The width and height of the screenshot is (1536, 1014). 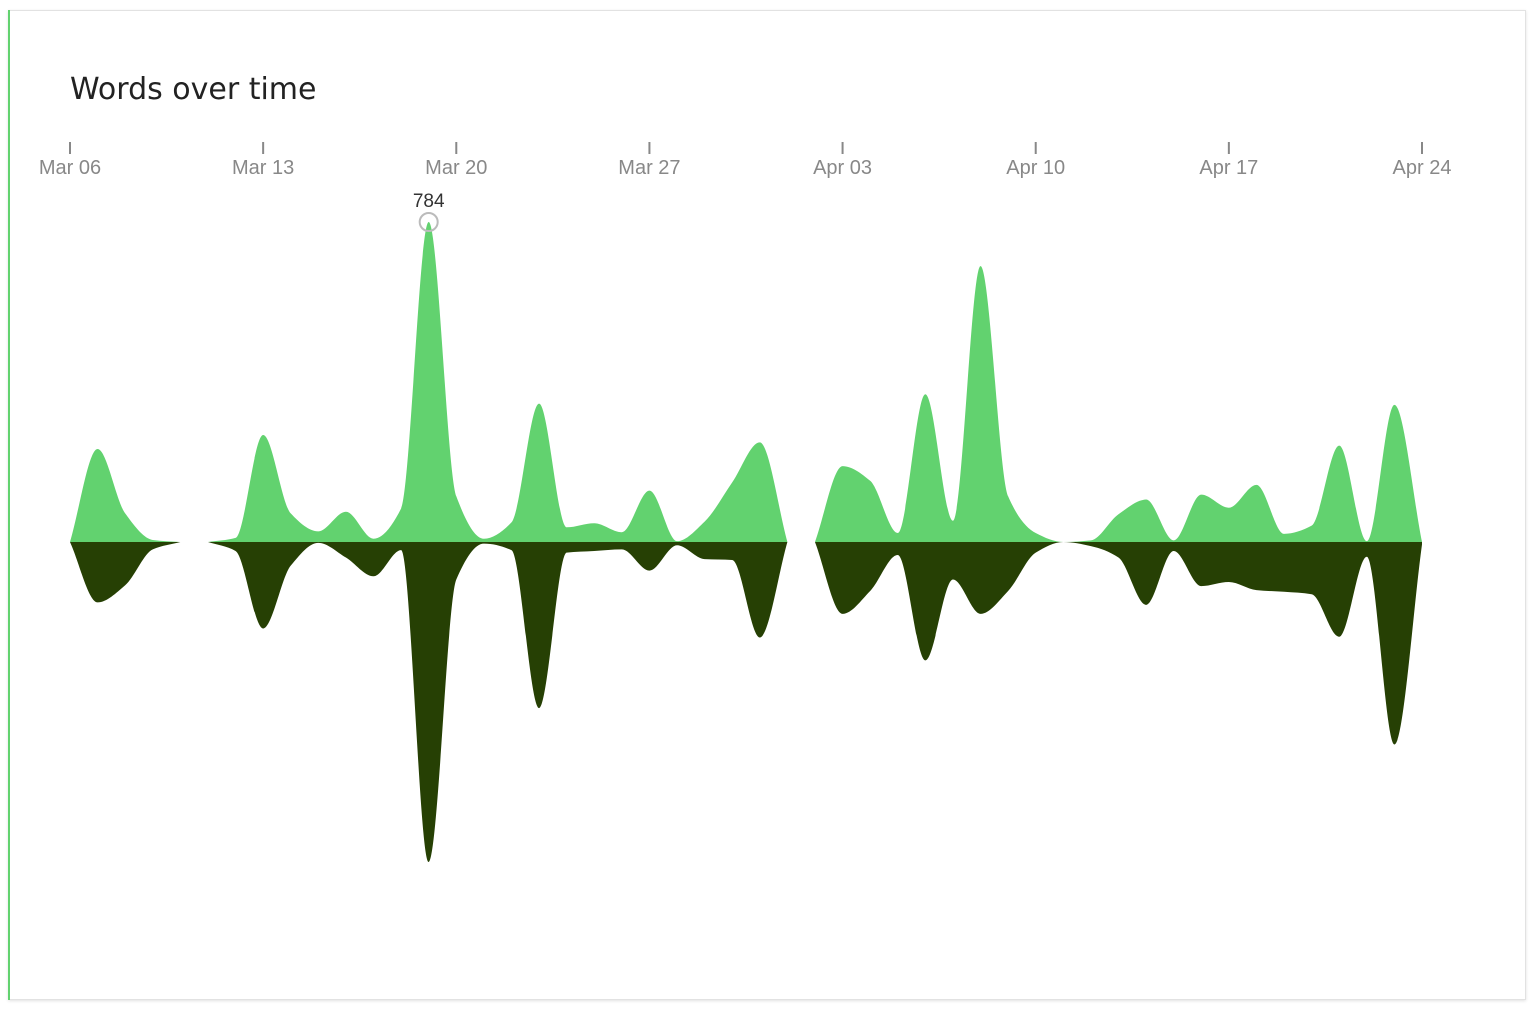 What do you see at coordinates (649, 168) in the screenshot?
I see `x-tick-label: Mar 27` at bounding box center [649, 168].